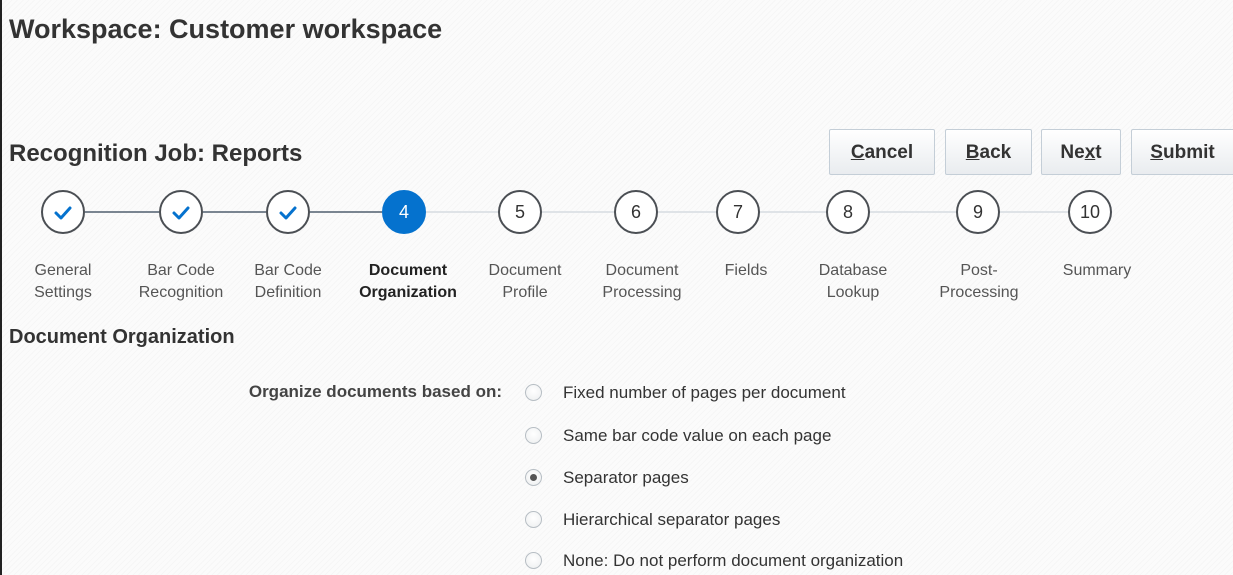 Image resolution: width=1233 pixels, height=575 pixels. I want to click on next-button: Next, so click(1081, 152).